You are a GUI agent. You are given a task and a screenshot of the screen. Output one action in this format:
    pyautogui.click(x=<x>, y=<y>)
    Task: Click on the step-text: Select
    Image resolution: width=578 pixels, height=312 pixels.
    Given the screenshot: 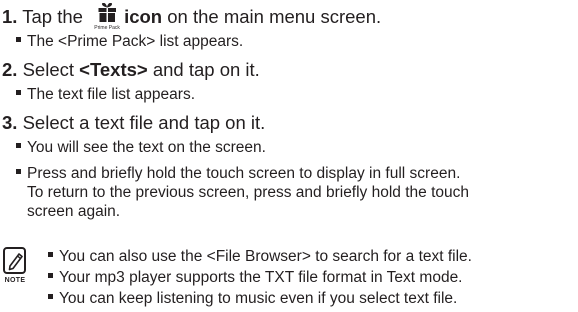 What is the action you would take?
    pyautogui.click(x=48, y=69)
    